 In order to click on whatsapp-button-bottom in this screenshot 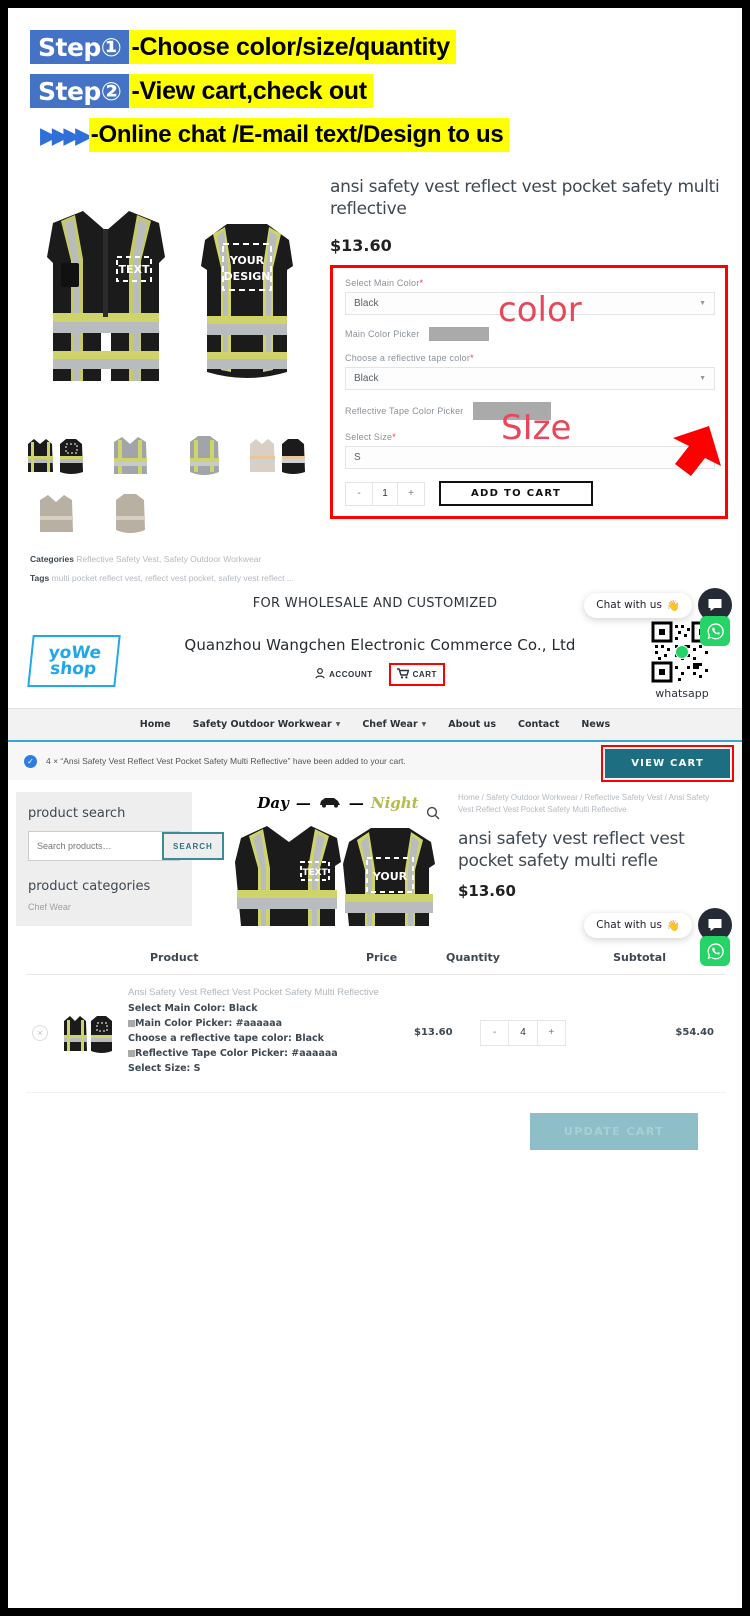, I will do `click(715, 951)`.